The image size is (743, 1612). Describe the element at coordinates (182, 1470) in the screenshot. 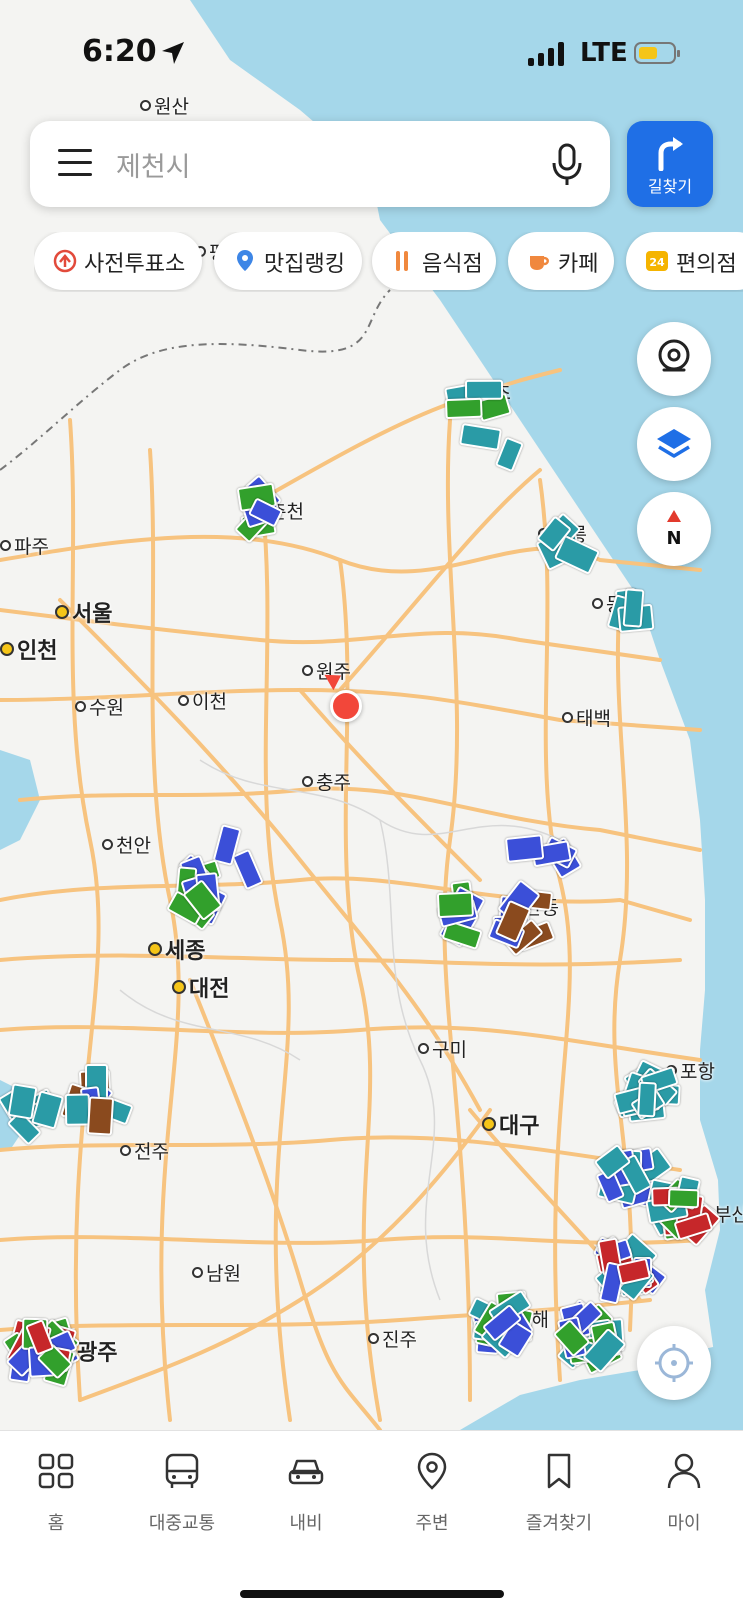

I see `bus-icon` at that location.